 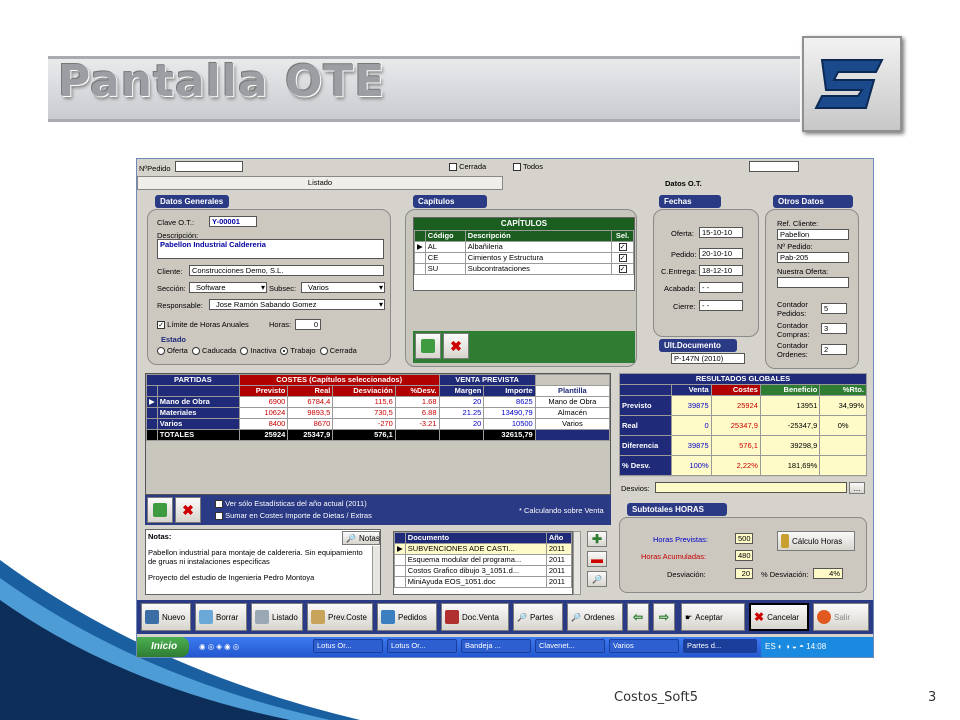 I want to click on borrar-button: Borrar, so click(x=221, y=617).